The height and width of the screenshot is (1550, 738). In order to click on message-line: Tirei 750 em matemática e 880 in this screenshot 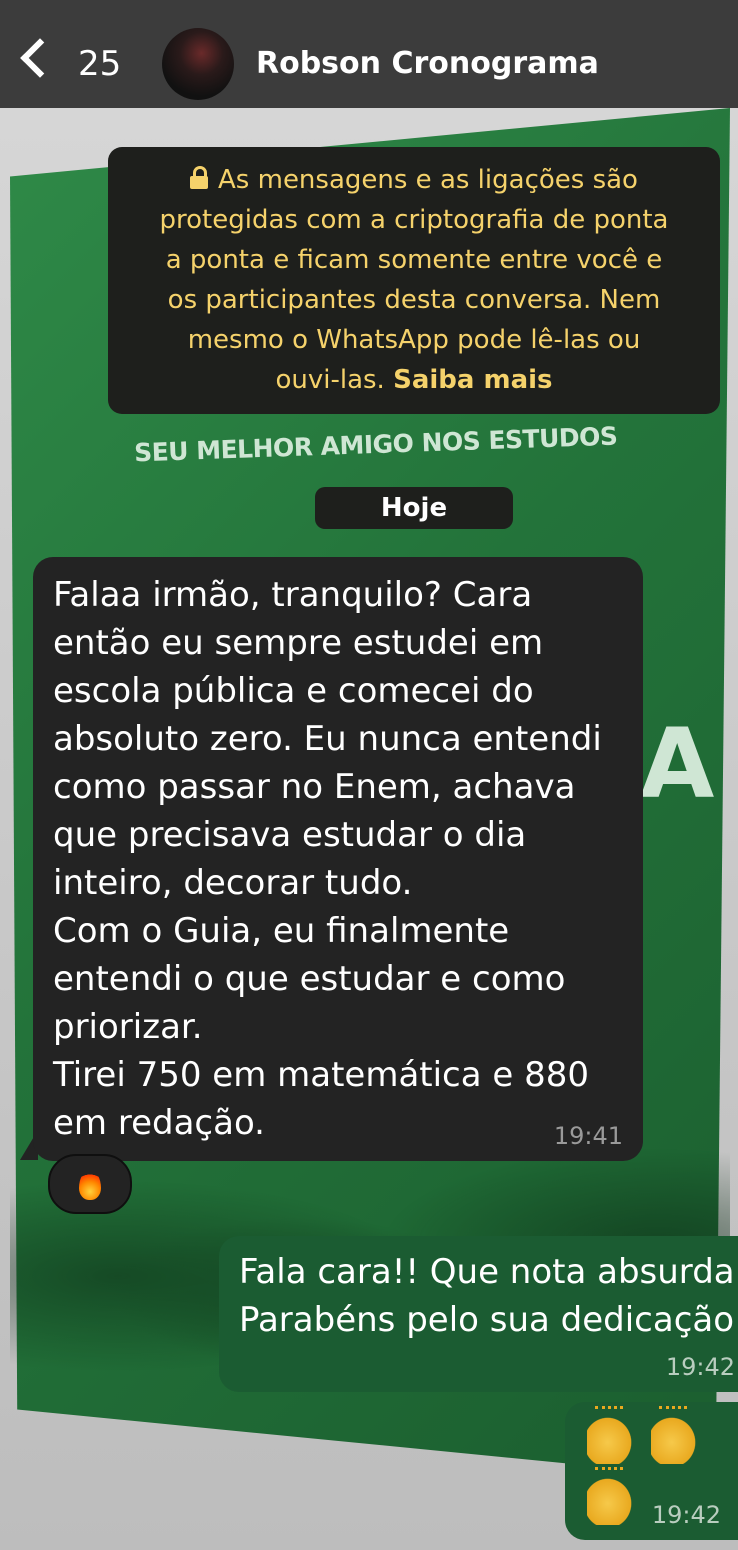, I will do `click(321, 1075)`.